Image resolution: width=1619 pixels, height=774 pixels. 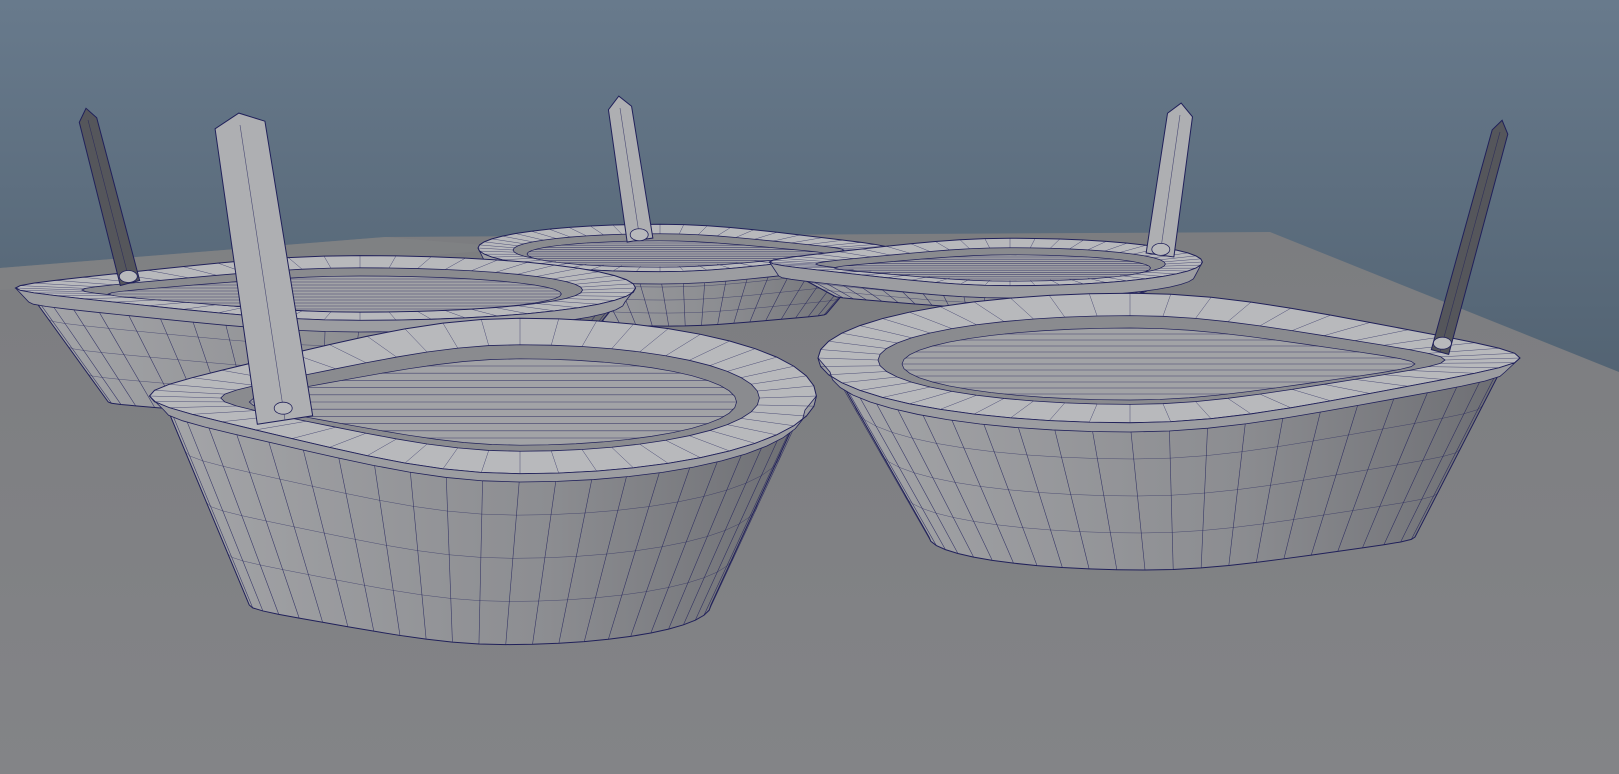 What do you see at coordinates (283, 408) in the screenshot?
I see `boat-front-left-oarlock` at bounding box center [283, 408].